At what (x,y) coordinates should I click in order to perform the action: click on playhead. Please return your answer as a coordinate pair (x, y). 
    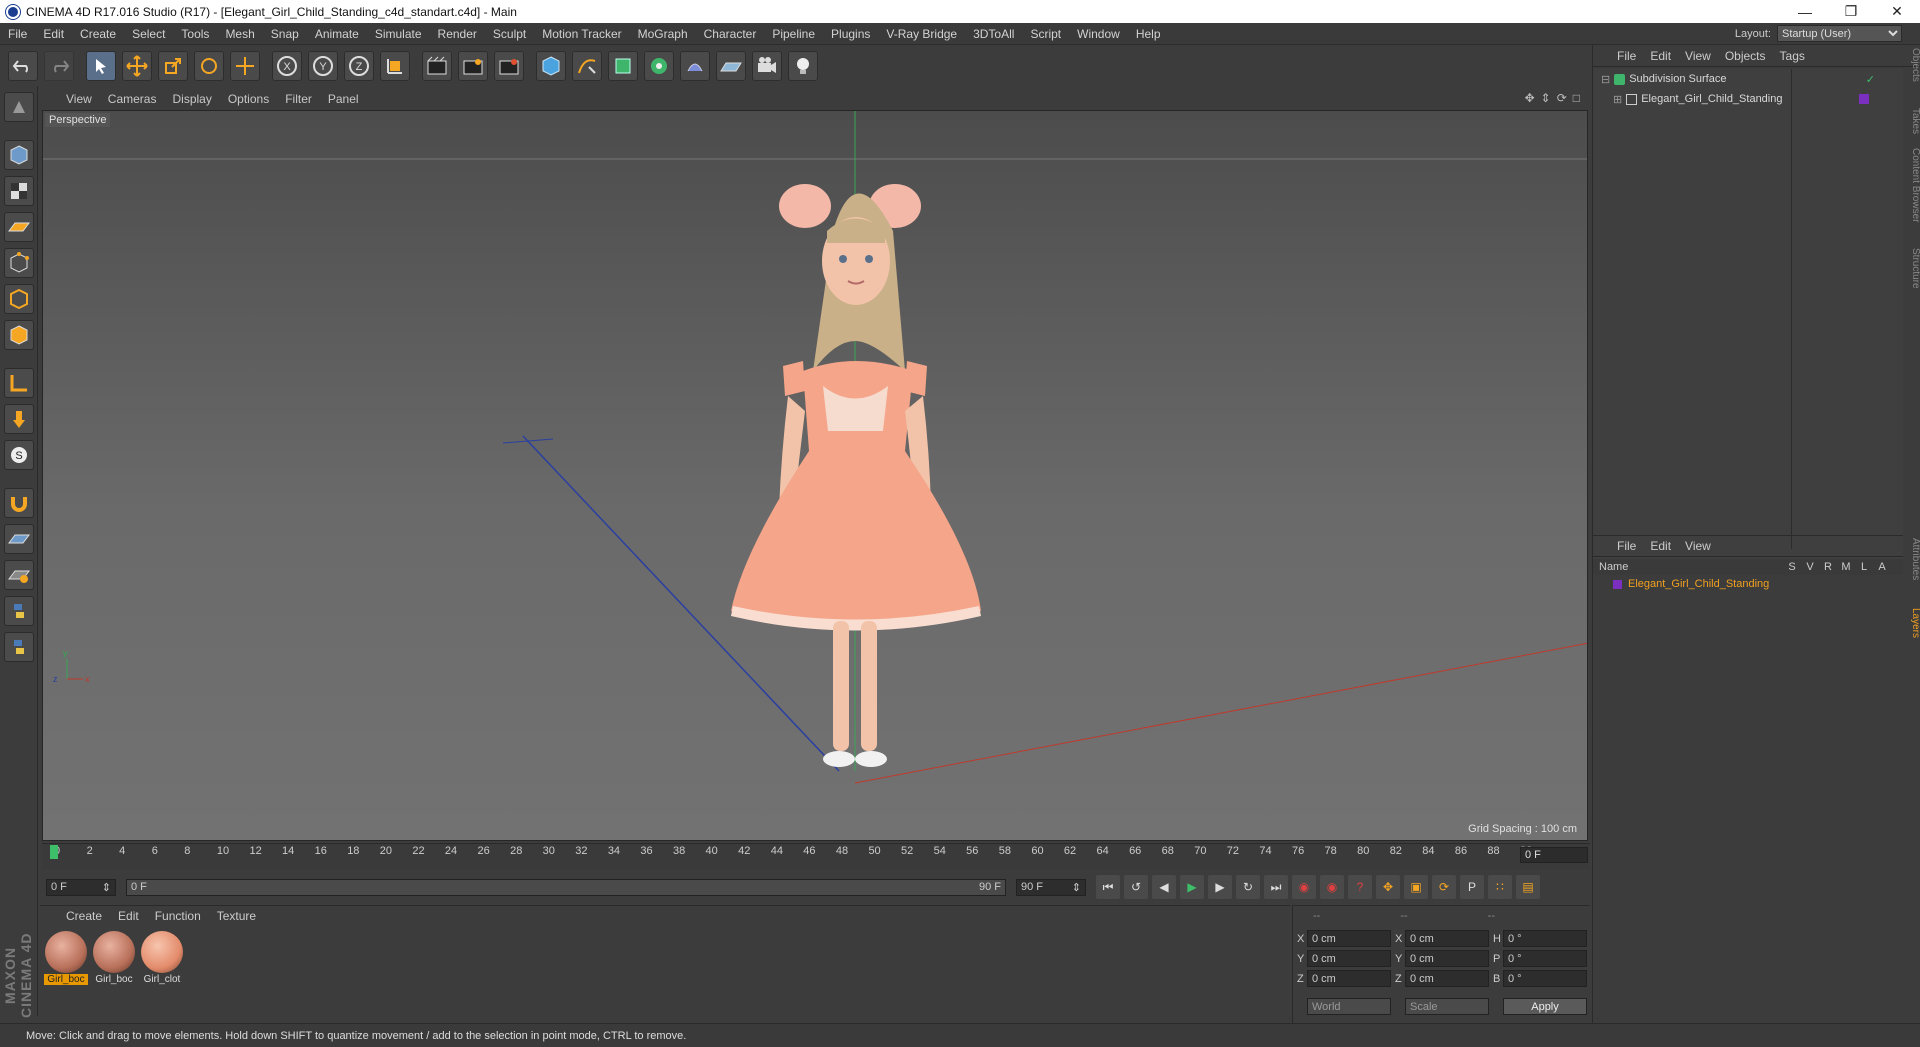
    Looking at the image, I should click on (54, 852).